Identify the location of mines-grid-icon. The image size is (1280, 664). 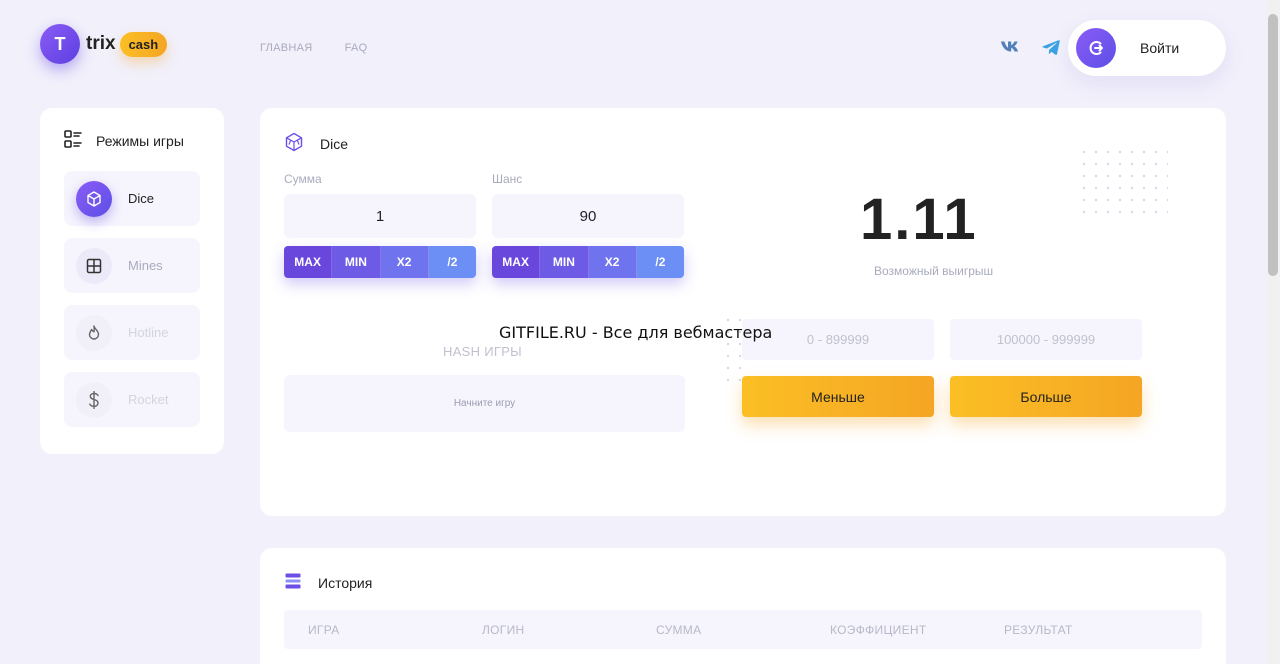
(94, 265).